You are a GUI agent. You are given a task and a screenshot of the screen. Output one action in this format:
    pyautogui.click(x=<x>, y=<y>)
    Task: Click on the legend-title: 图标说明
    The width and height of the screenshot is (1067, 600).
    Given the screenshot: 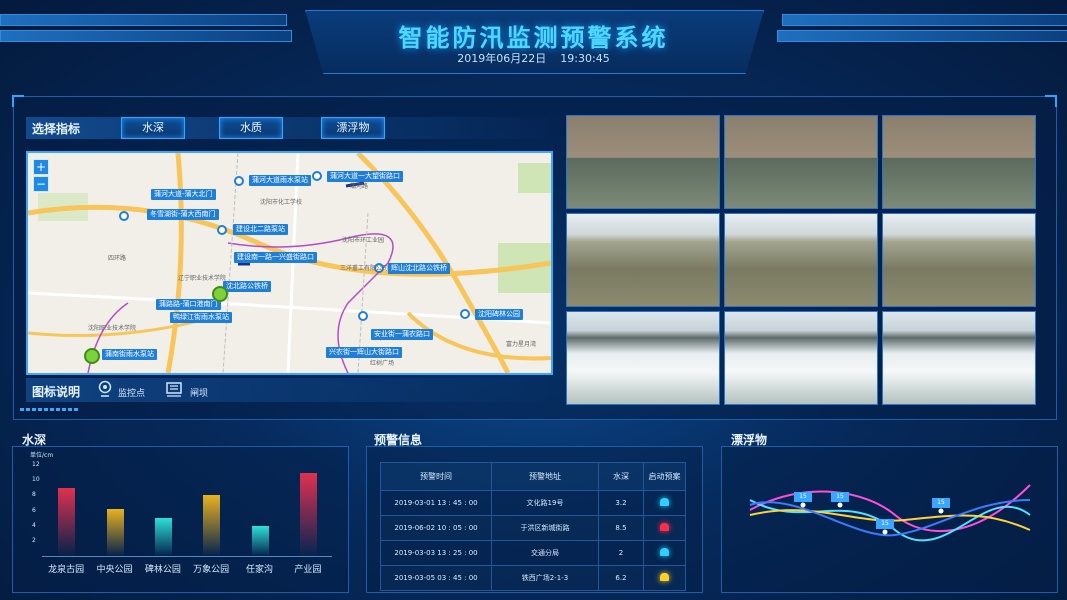 What is the action you would take?
    pyautogui.click(x=56, y=392)
    